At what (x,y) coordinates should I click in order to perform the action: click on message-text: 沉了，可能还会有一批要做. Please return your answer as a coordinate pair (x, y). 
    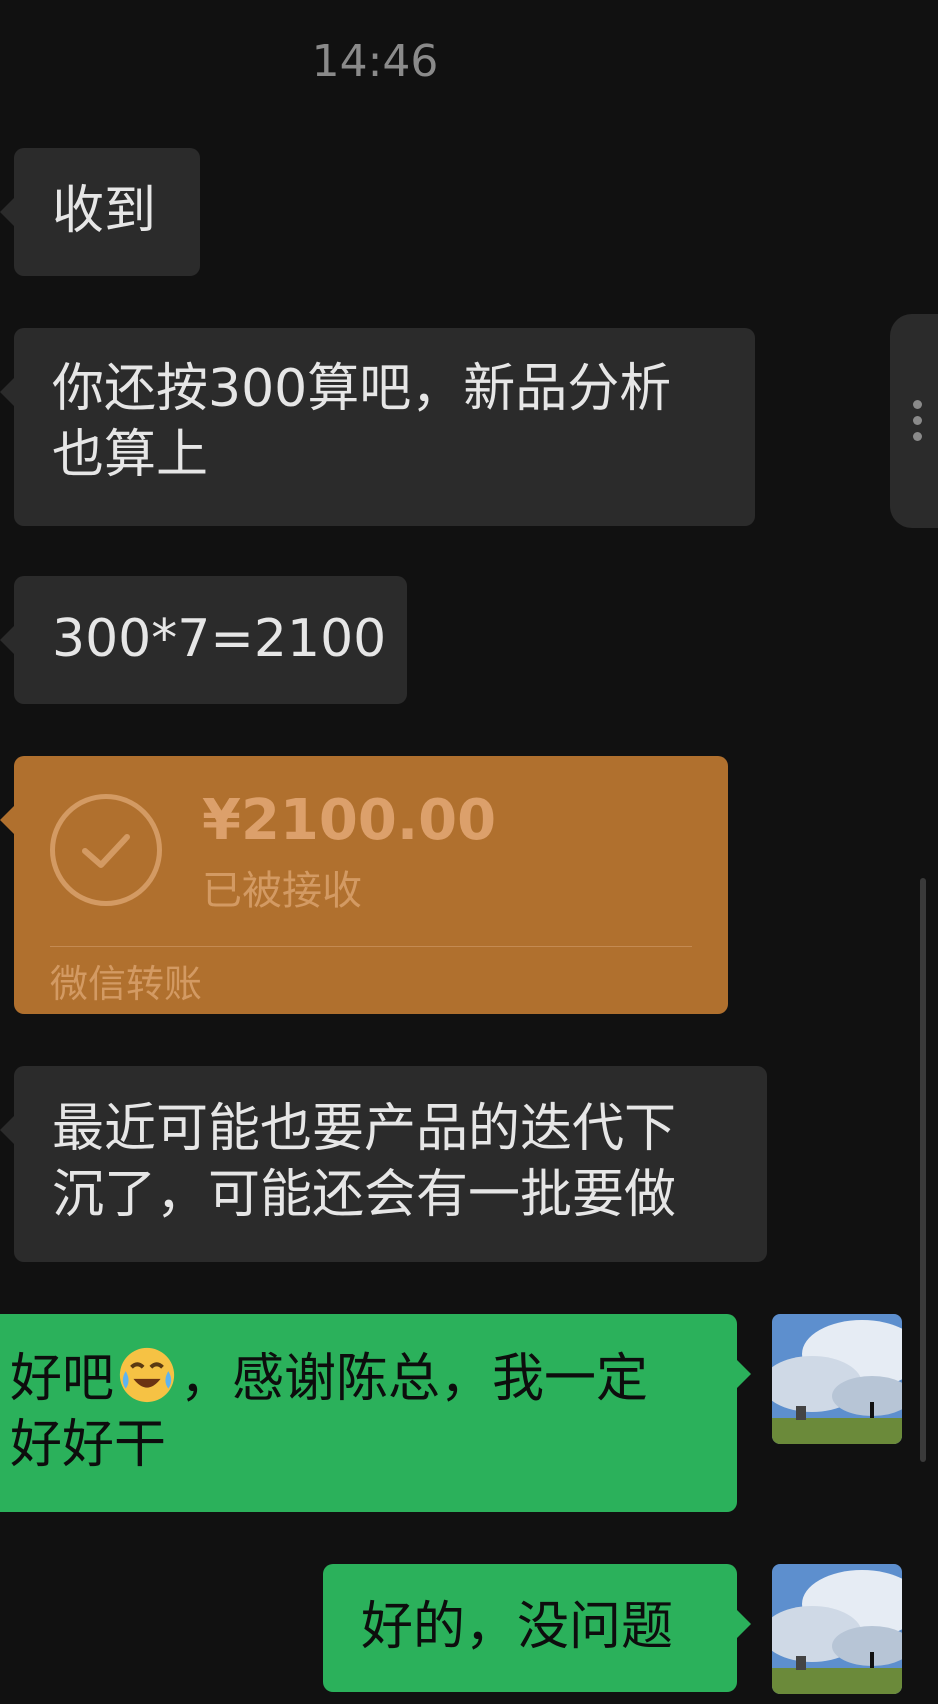
    Looking at the image, I should click on (364, 1195).